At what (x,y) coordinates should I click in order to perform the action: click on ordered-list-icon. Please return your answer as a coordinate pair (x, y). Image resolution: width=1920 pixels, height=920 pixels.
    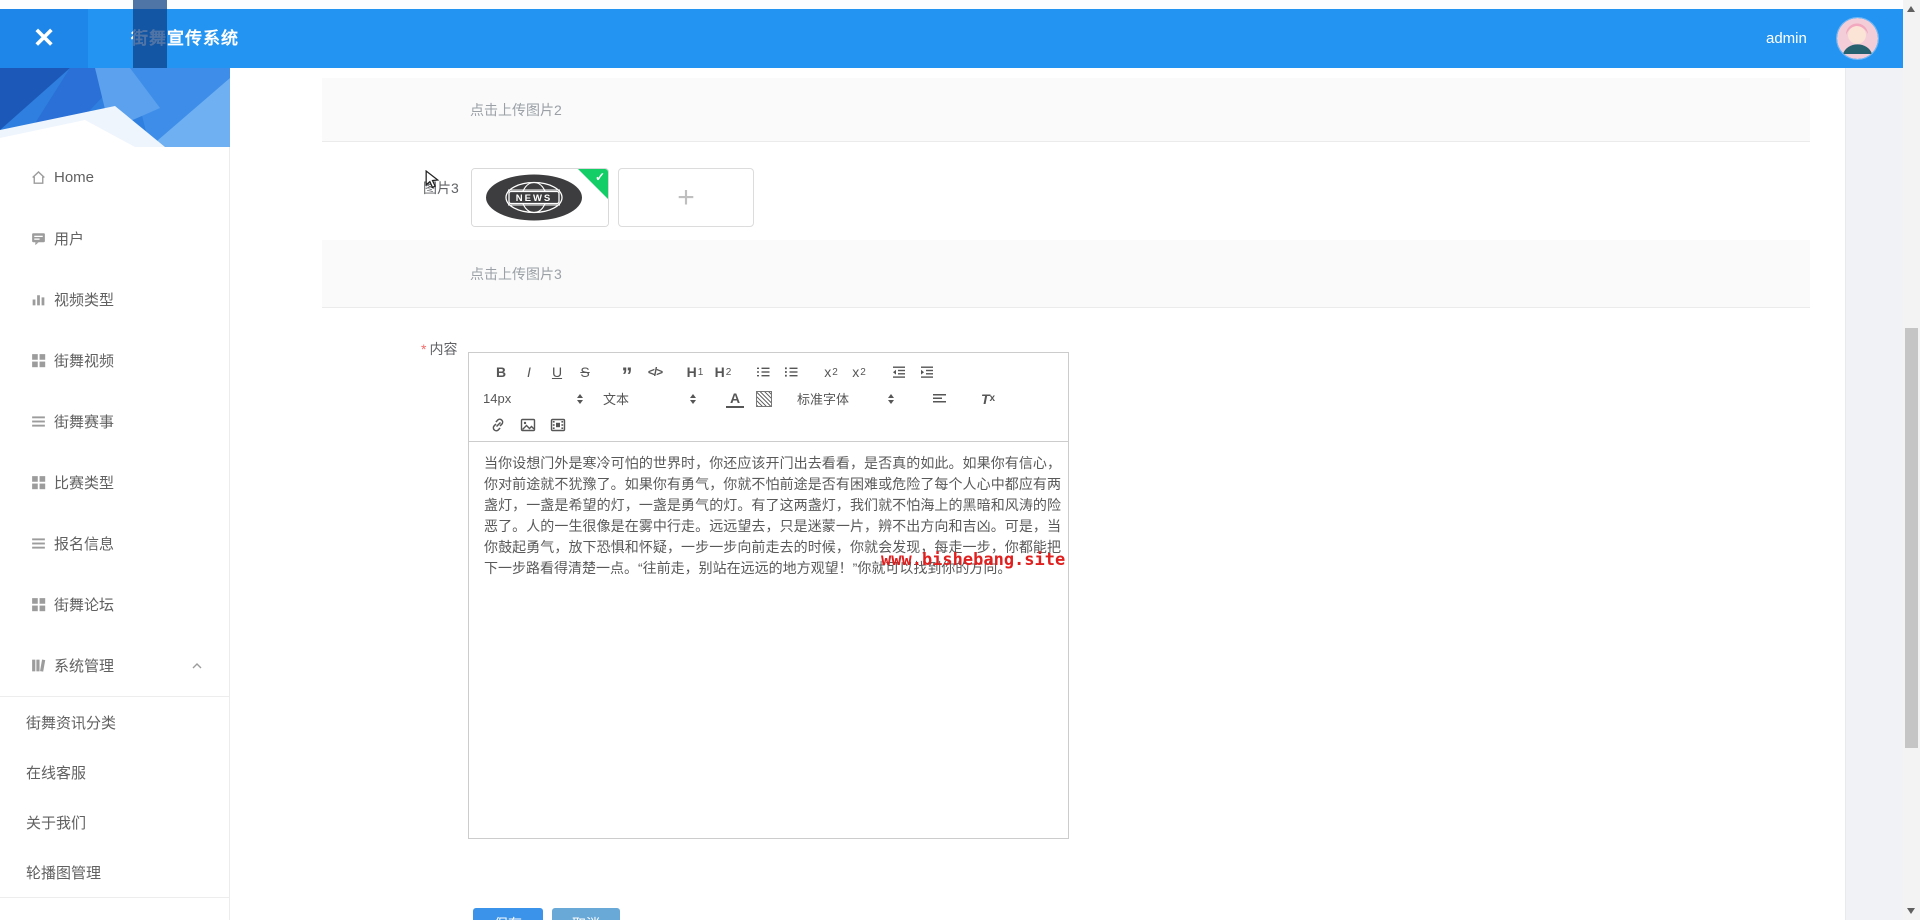
    Looking at the image, I should click on (763, 372).